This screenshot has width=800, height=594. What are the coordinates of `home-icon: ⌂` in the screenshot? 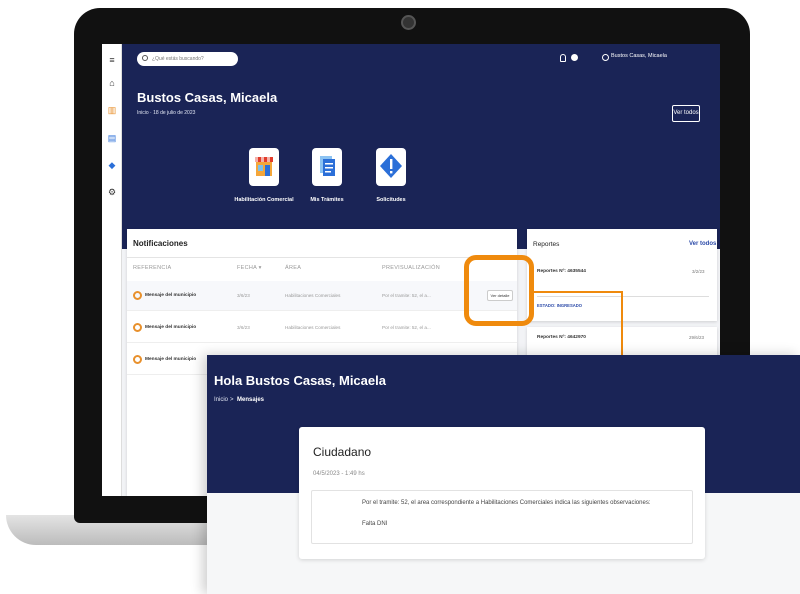 It's located at (112, 83).